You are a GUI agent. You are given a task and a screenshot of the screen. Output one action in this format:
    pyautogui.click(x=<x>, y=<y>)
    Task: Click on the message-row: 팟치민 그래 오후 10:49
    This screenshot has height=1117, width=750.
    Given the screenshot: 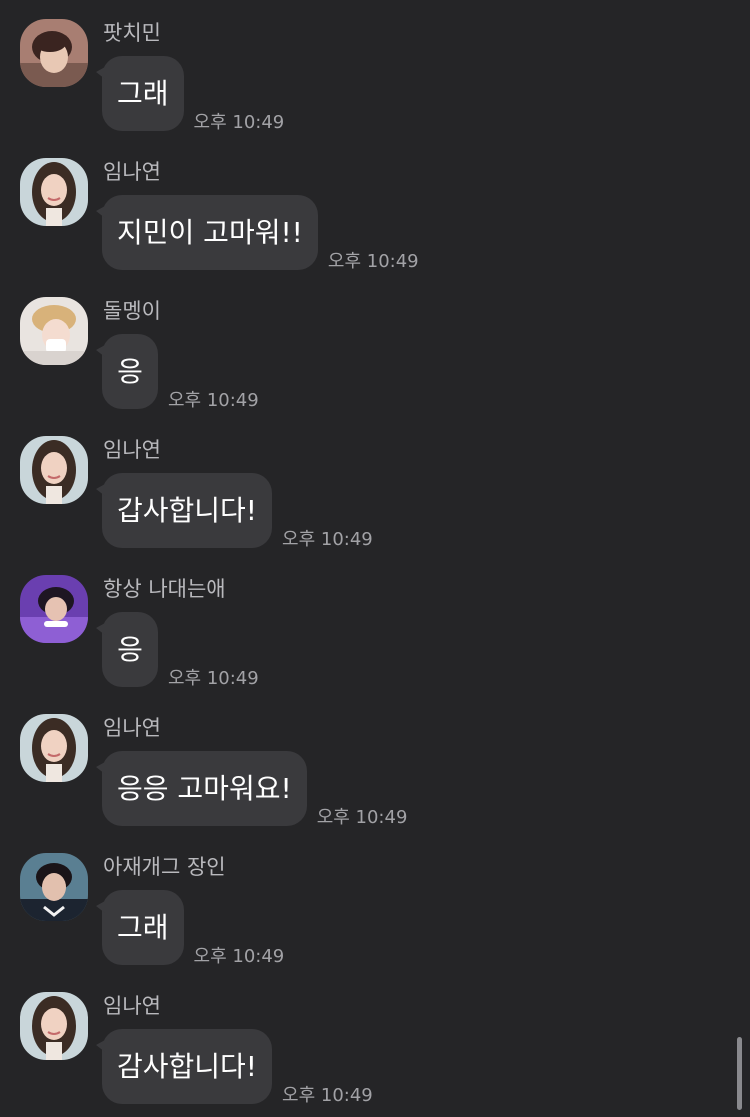 What is the action you would take?
    pyautogui.click(x=370, y=69)
    